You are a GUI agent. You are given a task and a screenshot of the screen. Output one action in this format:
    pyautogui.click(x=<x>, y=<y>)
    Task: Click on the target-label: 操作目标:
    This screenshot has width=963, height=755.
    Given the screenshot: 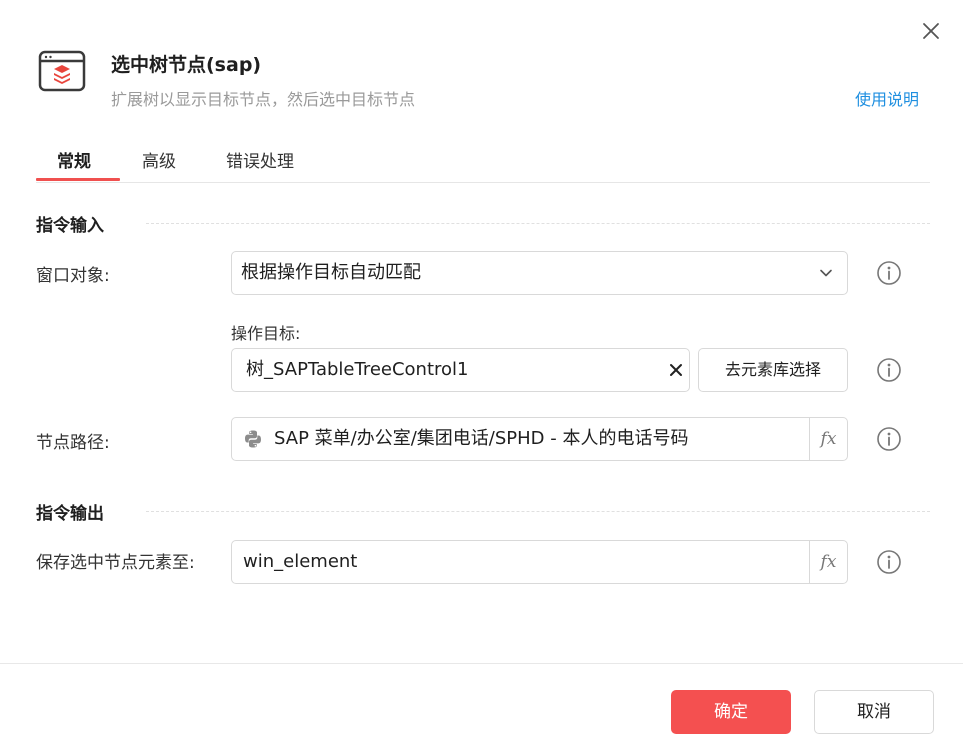 What is the action you would take?
    pyautogui.click(x=266, y=333)
    